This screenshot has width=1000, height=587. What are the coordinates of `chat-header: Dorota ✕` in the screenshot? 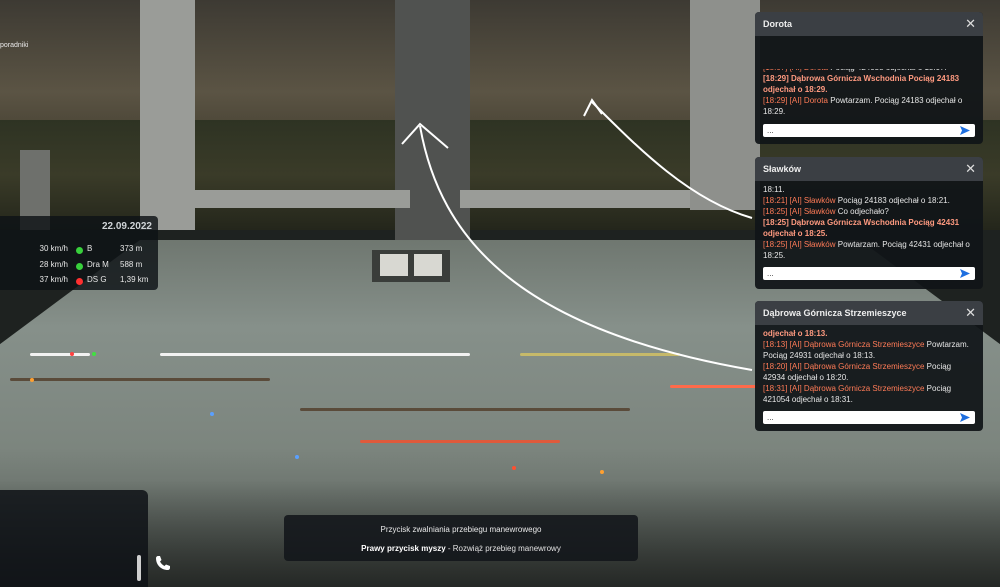 It's located at (869, 24).